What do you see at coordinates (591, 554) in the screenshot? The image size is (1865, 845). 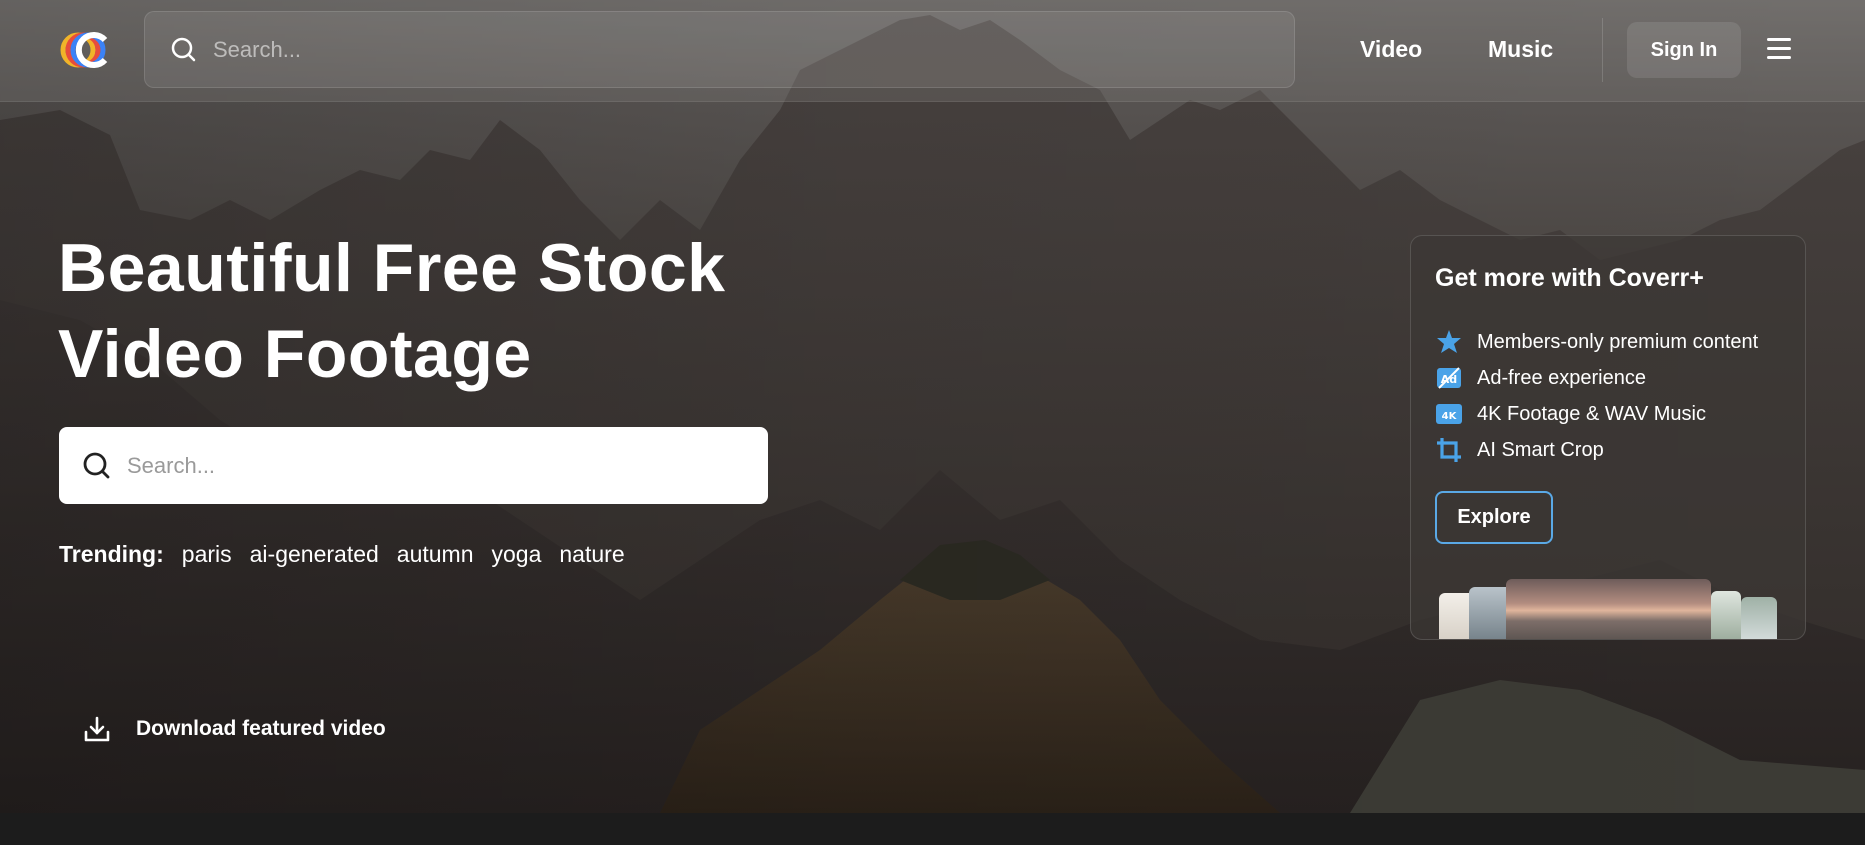 I see `trending-tag-nature: nature` at bounding box center [591, 554].